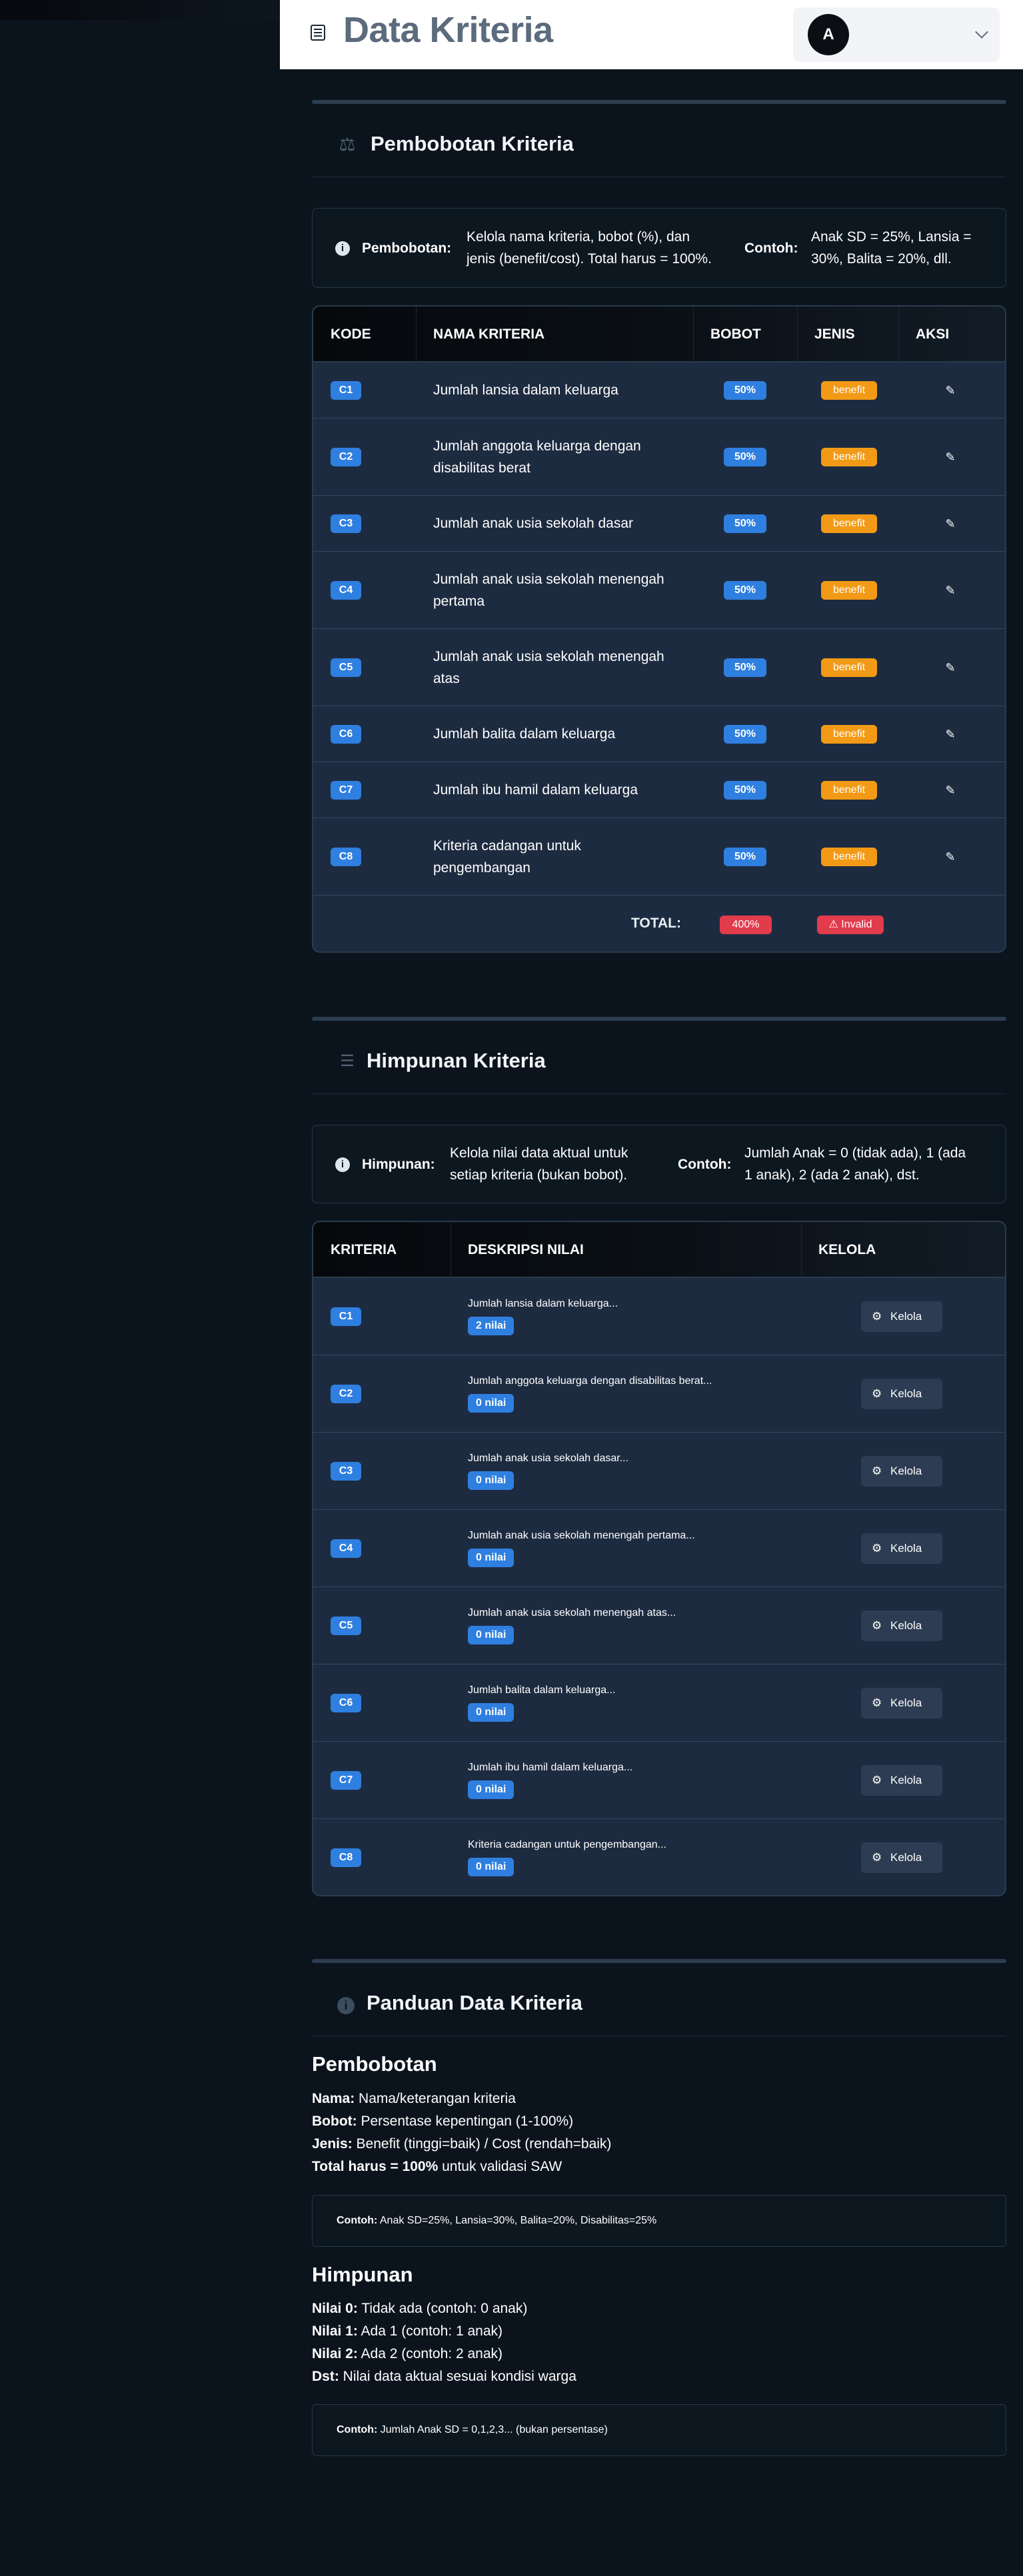 This screenshot has width=1023, height=2576. What do you see at coordinates (414, 2098) in the screenshot?
I see `guide-line: Nama: Nama/keterangan kriteria` at bounding box center [414, 2098].